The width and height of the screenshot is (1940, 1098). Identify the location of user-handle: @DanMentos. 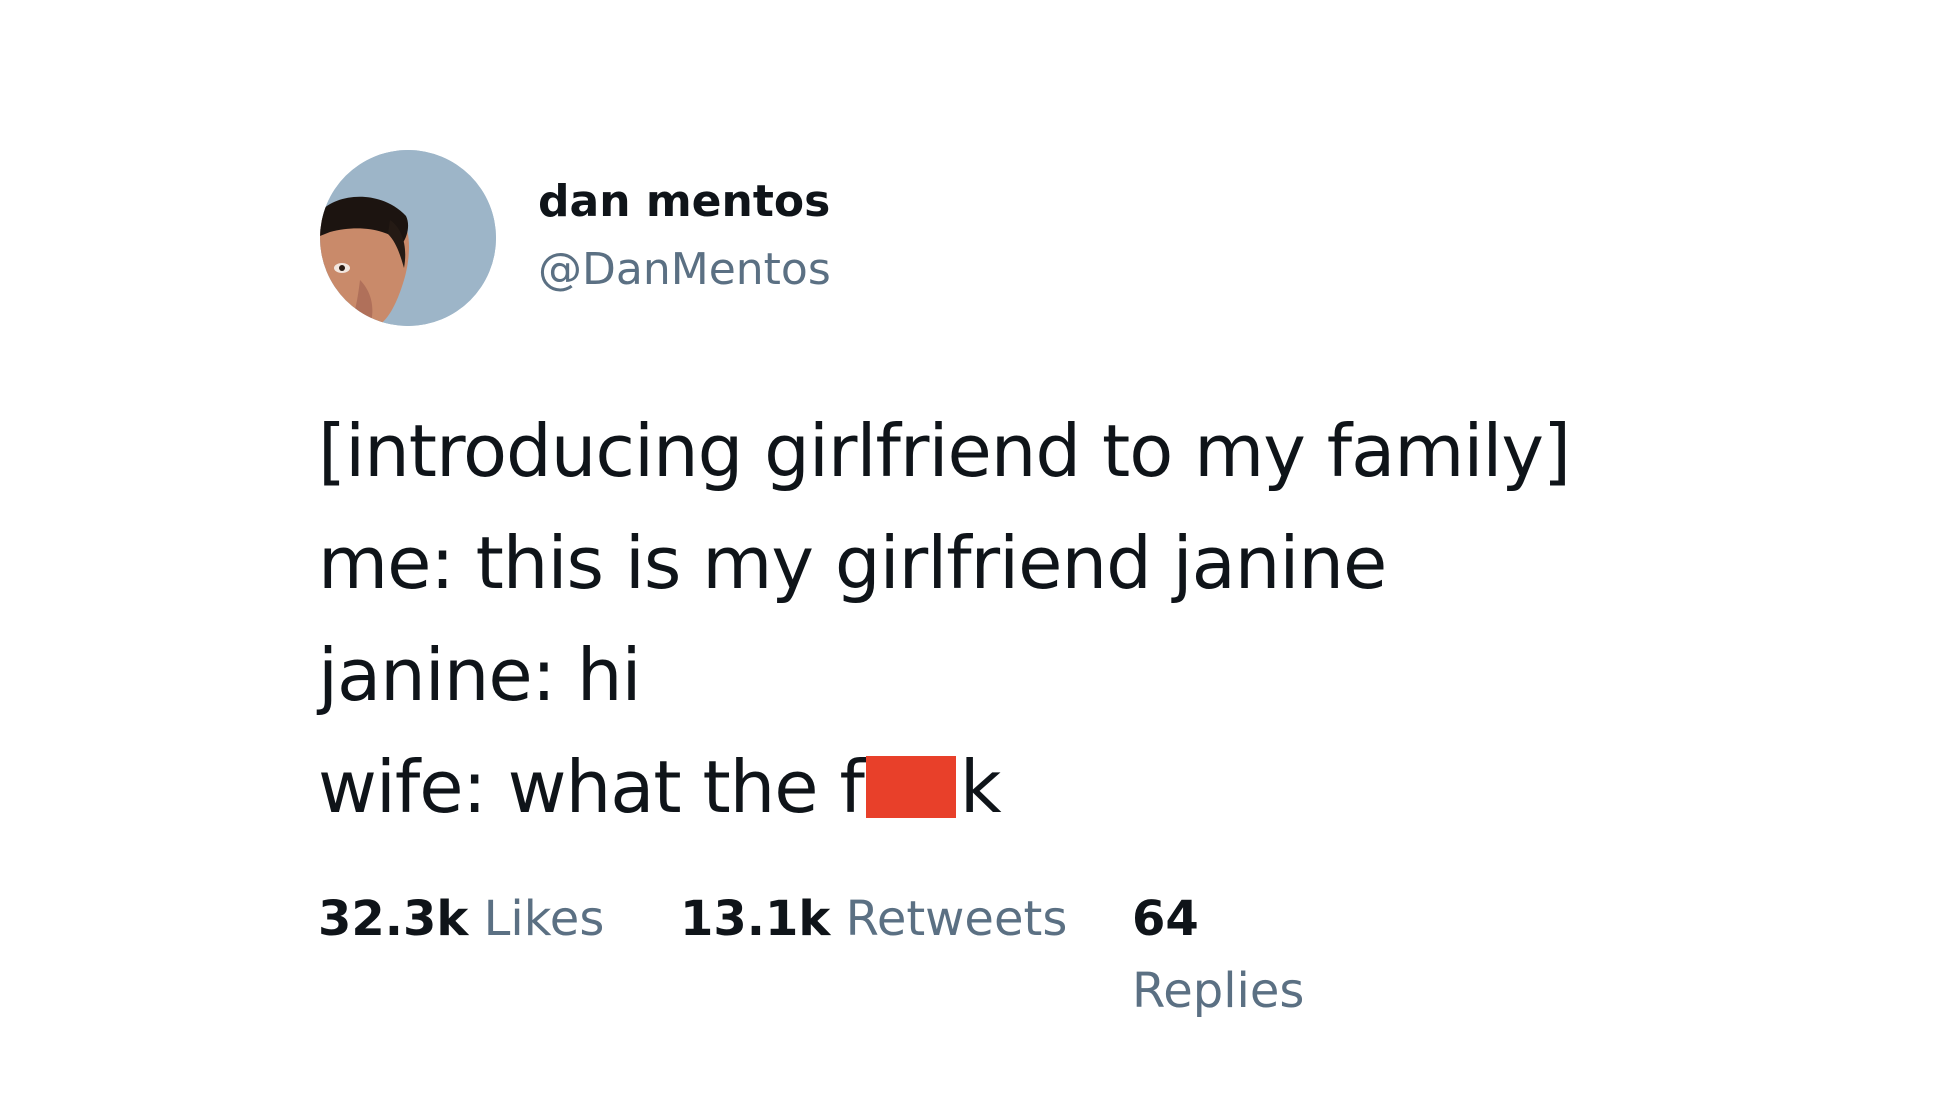
(684, 270).